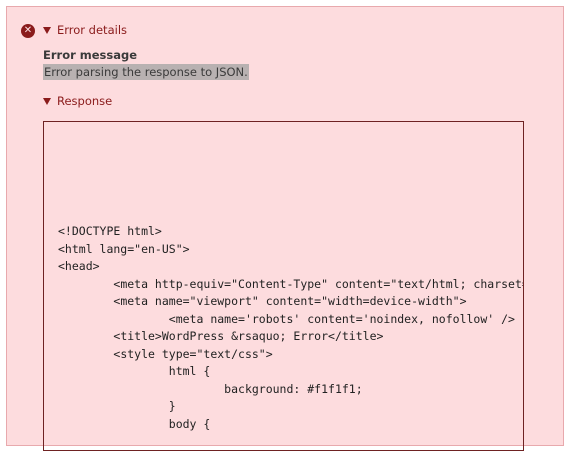  I want to click on error-details-label: Error details, so click(92, 30).